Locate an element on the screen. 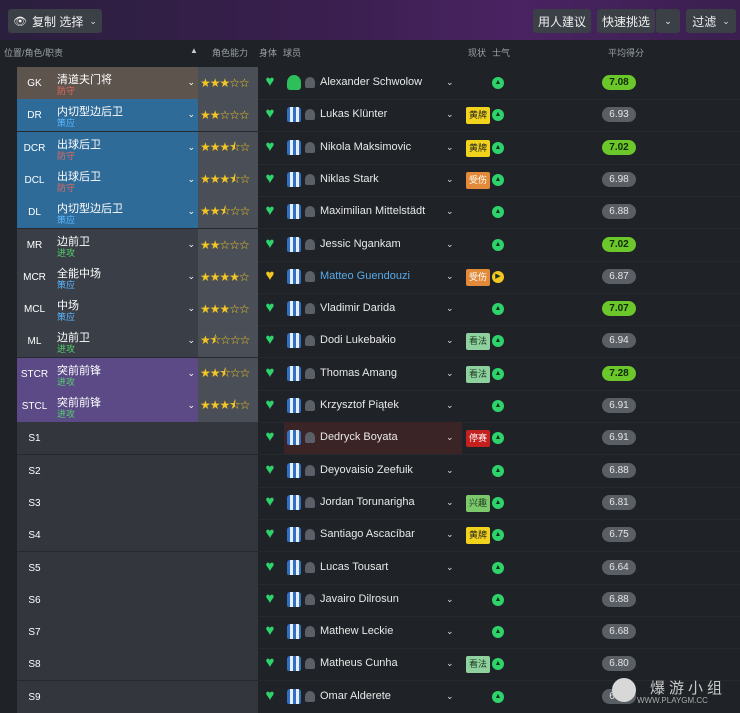 This screenshot has height=713, width=740. quick-pick-button: 快速挑选 is located at coordinates (626, 21).